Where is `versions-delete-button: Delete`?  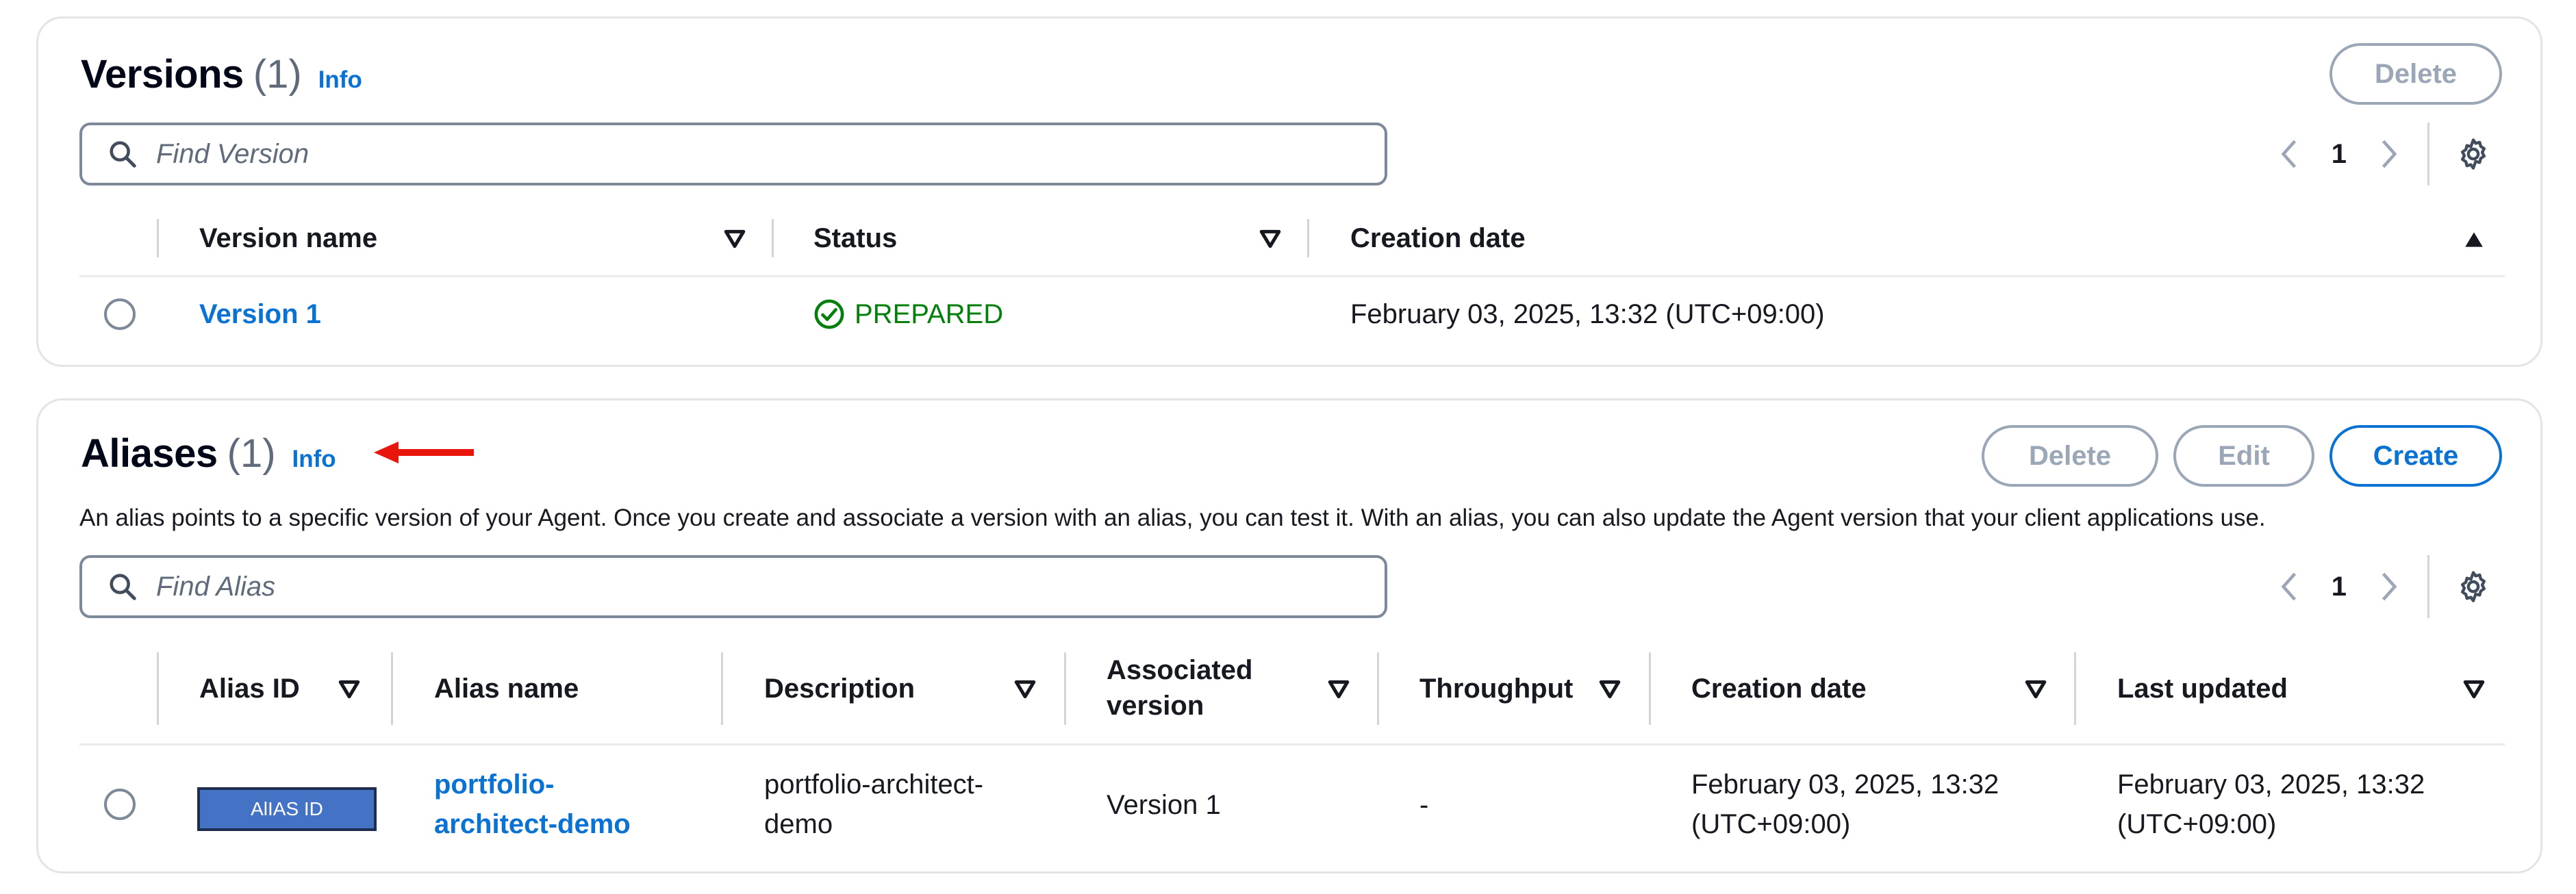
versions-delete-button: Delete is located at coordinates (2415, 74).